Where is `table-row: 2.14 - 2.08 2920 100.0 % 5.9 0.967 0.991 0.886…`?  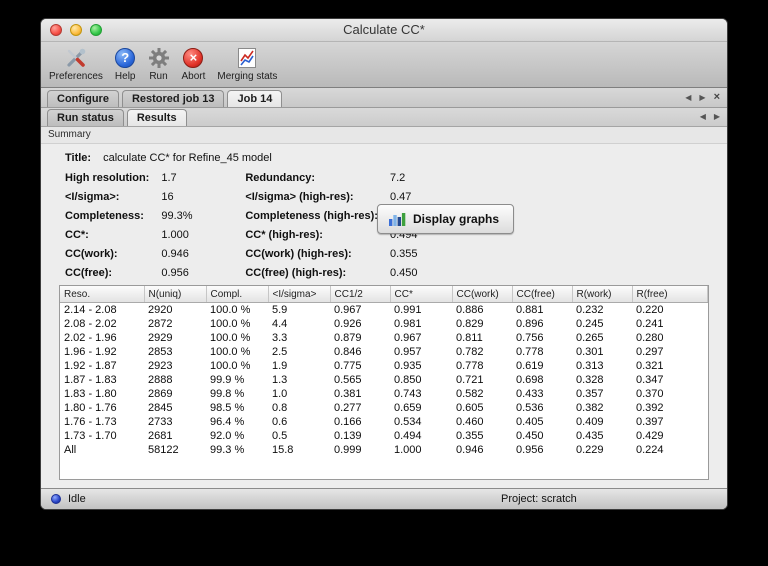 table-row: 2.14 - 2.08 2920 100.0 % 5.9 0.967 0.991 0.886… is located at coordinates (384, 309).